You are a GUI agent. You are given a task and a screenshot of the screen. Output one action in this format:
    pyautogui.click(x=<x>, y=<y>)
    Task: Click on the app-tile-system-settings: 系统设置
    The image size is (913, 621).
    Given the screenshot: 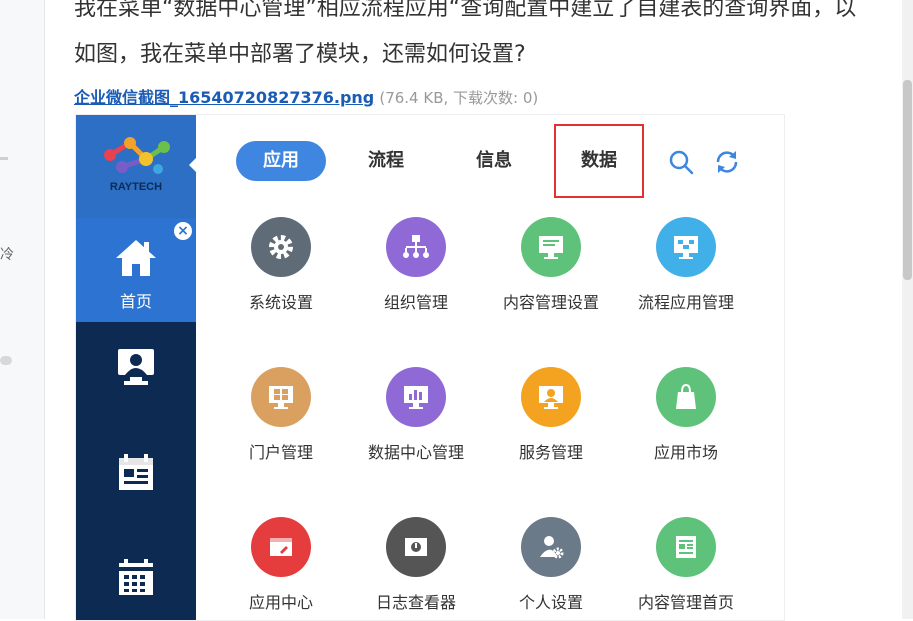 What is the action you would take?
    pyautogui.click(x=281, y=265)
    